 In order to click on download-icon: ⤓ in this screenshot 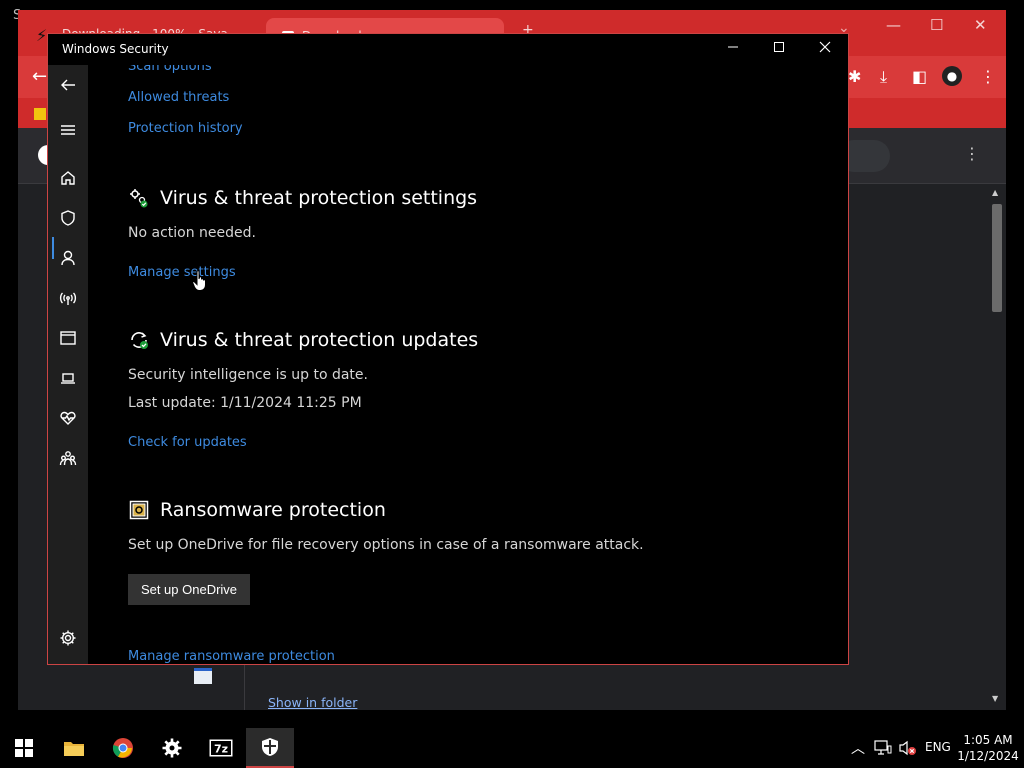, I will do `click(883, 77)`.